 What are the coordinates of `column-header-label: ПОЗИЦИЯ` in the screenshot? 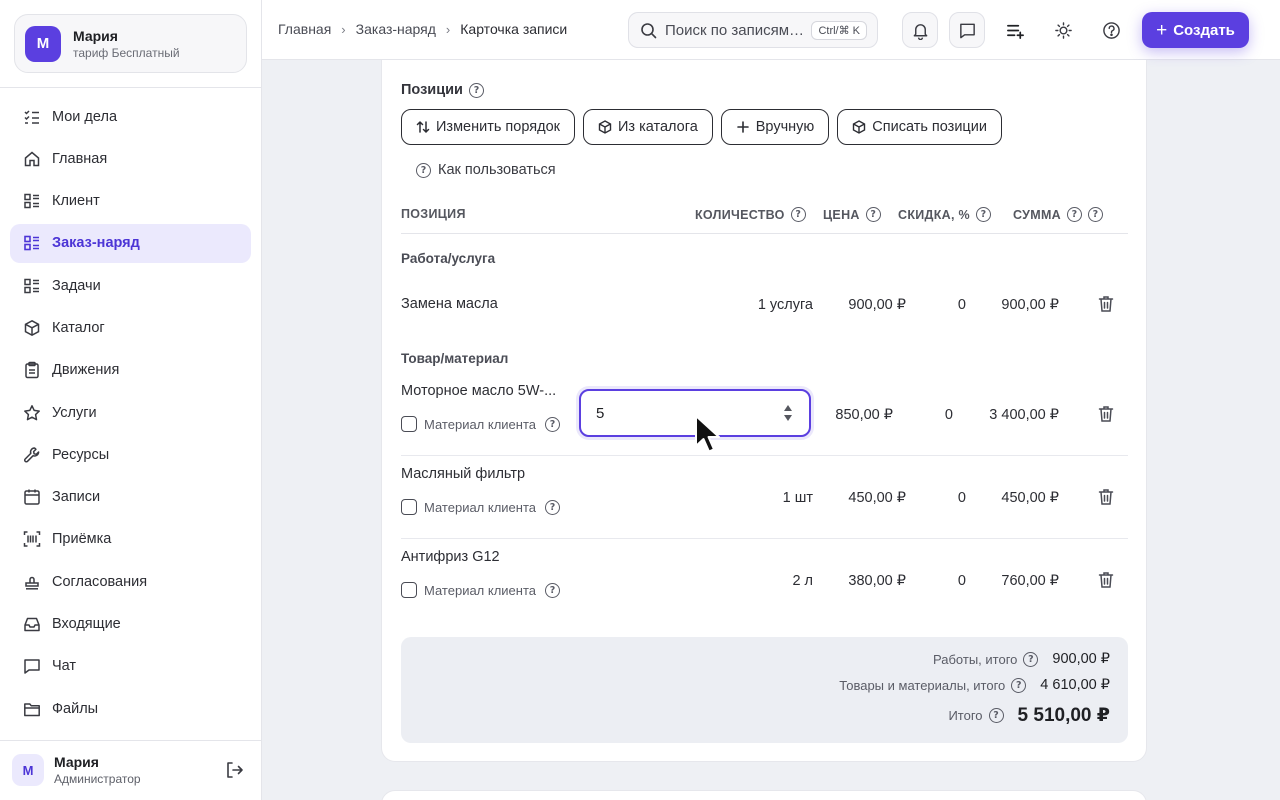 It's located at (433, 214).